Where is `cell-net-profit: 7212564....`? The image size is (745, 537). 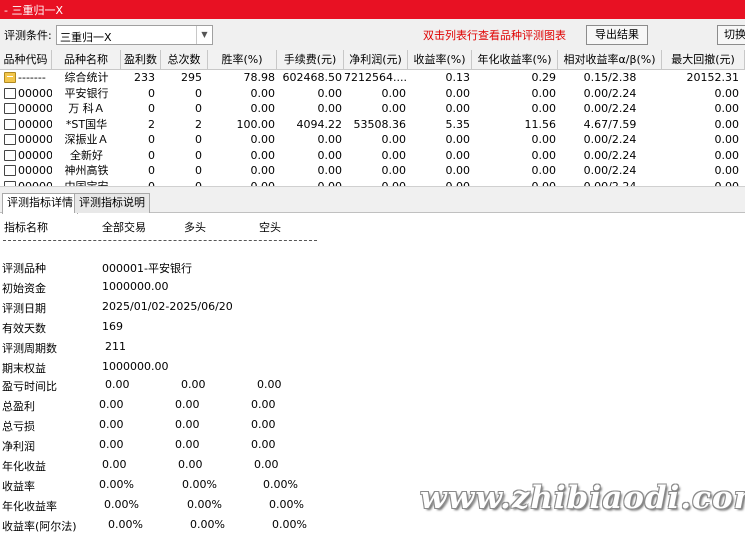
cell-net-profit: 7212564.... is located at coordinates (375, 77).